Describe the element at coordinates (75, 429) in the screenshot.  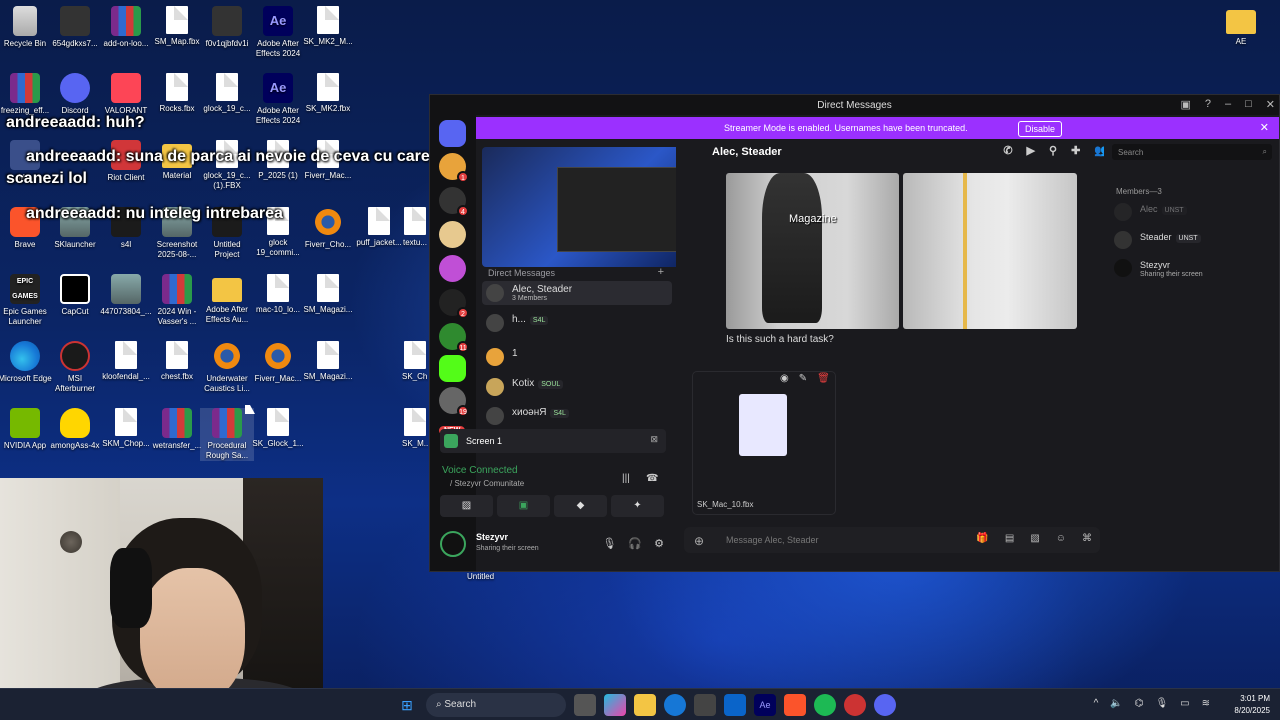
I see `desktop-icon-among-us: amongAss-4x` at that location.